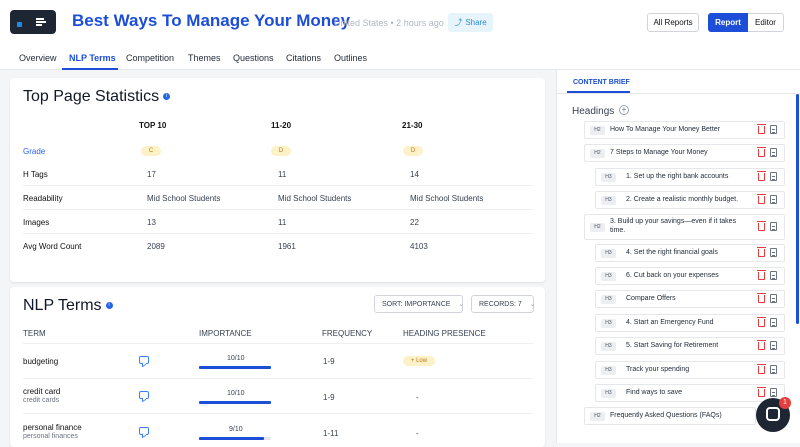 This screenshot has height=447, width=800. Describe the element at coordinates (690, 370) in the screenshot. I see `heading-item: H3 Track your spending` at that location.